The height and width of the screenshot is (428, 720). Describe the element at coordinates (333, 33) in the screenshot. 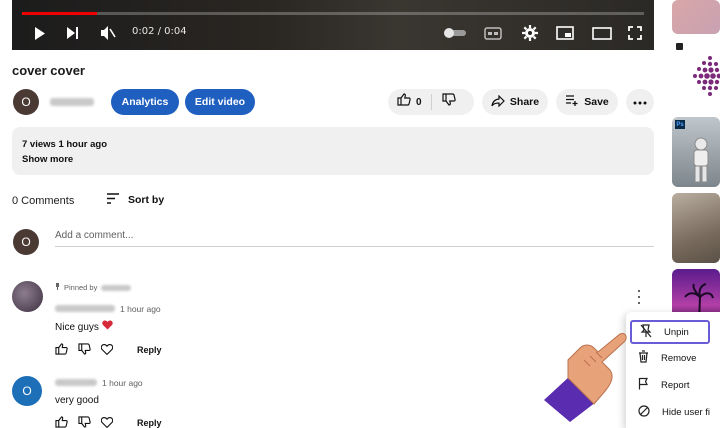

I see `player-controls: 0:02 / 0:04` at that location.